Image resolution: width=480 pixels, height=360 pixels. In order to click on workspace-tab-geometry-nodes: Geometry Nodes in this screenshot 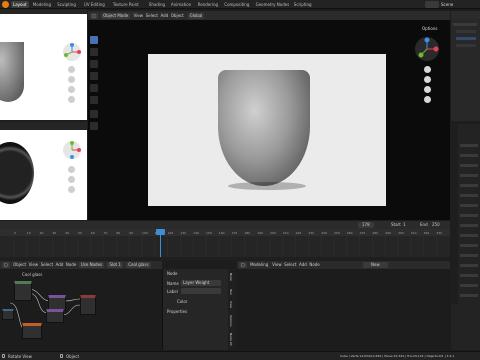, I will do `click(273, 4)`.